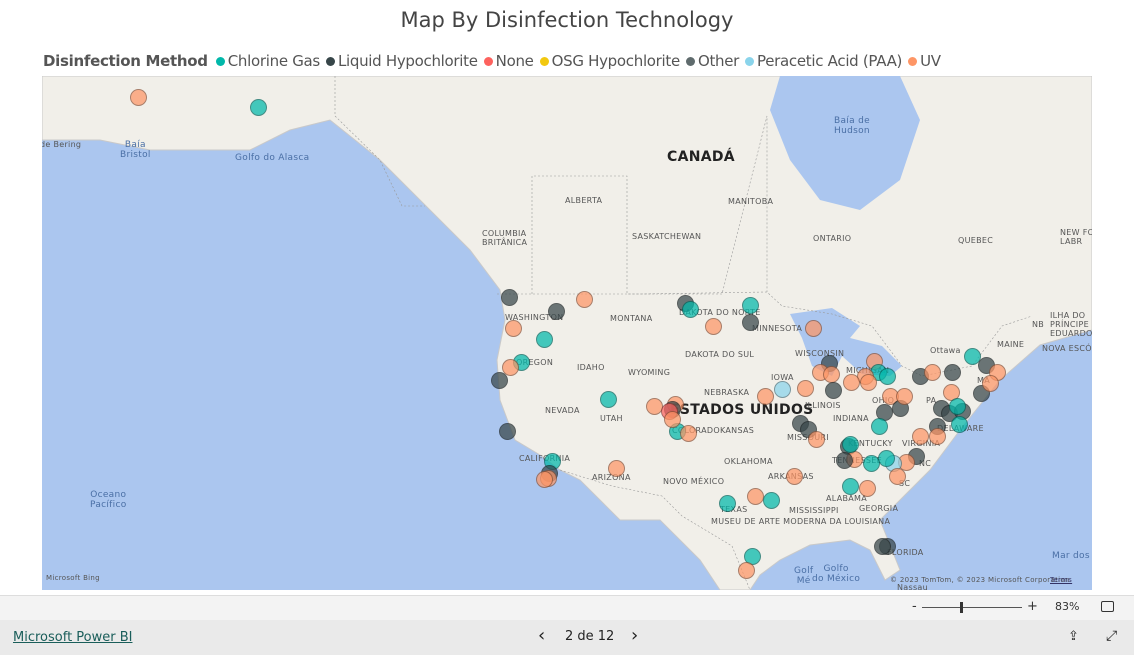 The width and height of the screenshot is (1134, 655). Describe the element at coordinates (804, 576) in the screenshot. I see `map-label-golf: Golf Mé` at that location.